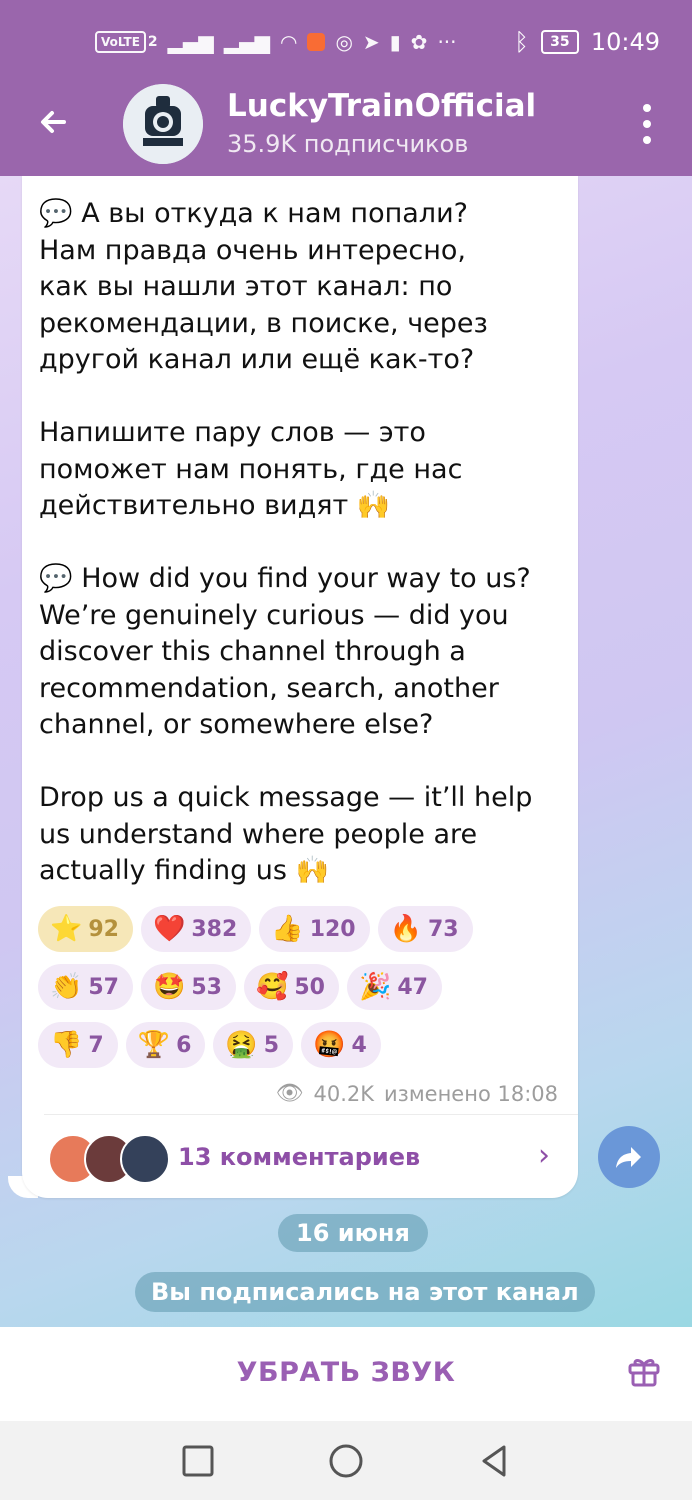  I want to click on kebab-menu-icon, so click(647, 124).